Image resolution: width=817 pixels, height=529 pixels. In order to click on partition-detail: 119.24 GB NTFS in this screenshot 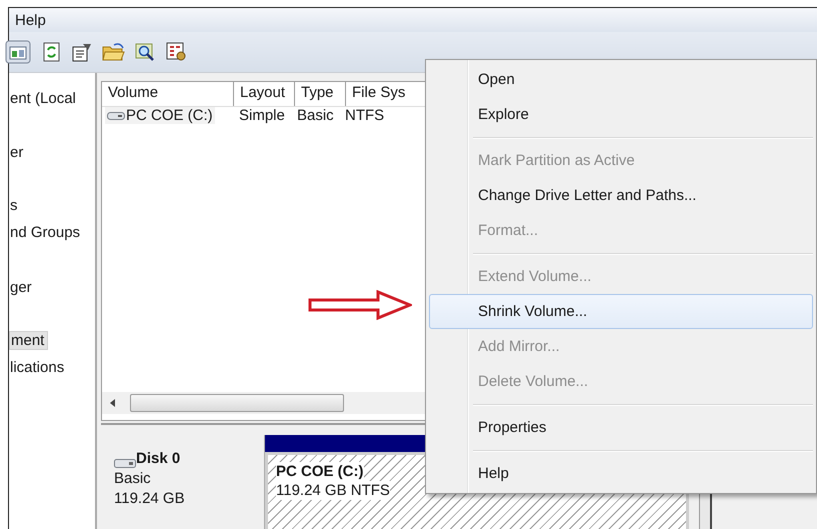, I will do `click(333, 490)`.